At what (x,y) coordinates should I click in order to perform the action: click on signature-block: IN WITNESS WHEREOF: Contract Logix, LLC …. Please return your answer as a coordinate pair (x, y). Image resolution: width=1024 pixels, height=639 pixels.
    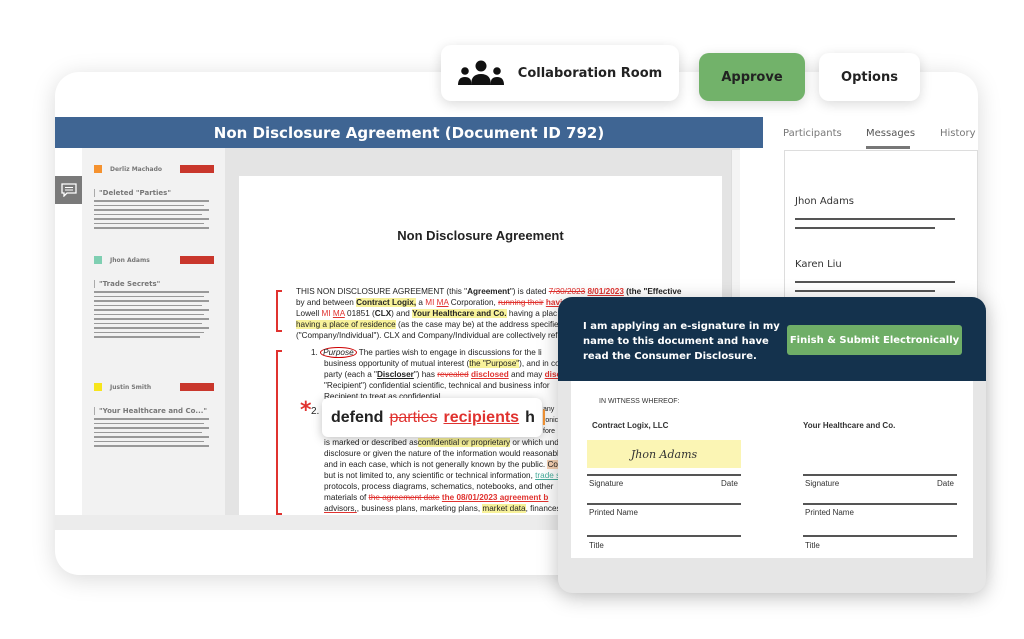
    Looking at the image, I should click on (772, 469).